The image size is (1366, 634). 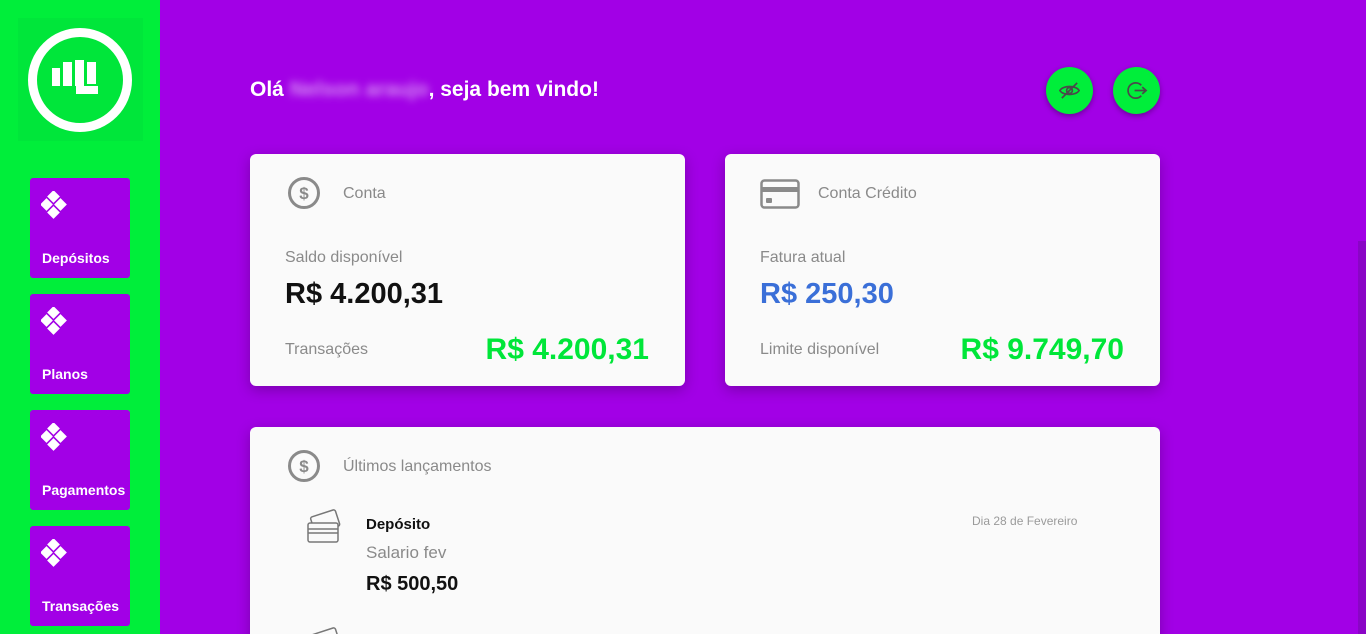 What do you see at coordinates (80, 460) in the screenshot?
I see `sidebar-item-pagamentos: Pagamentos` at bounding box center [80, 460].